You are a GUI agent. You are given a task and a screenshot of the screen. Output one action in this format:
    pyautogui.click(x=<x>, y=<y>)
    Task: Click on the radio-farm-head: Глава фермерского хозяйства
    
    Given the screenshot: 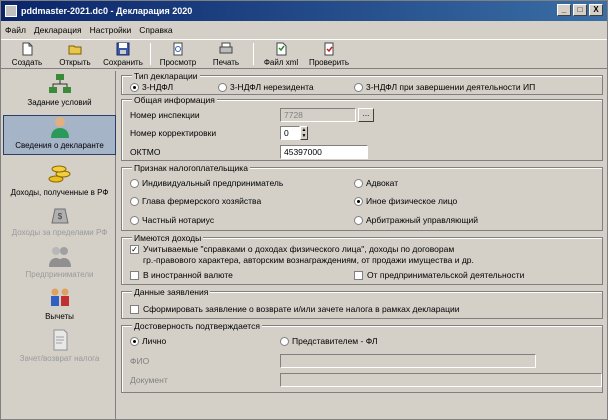 What is the action you would take?
    pyautogui.click(x=195, y=201)
    